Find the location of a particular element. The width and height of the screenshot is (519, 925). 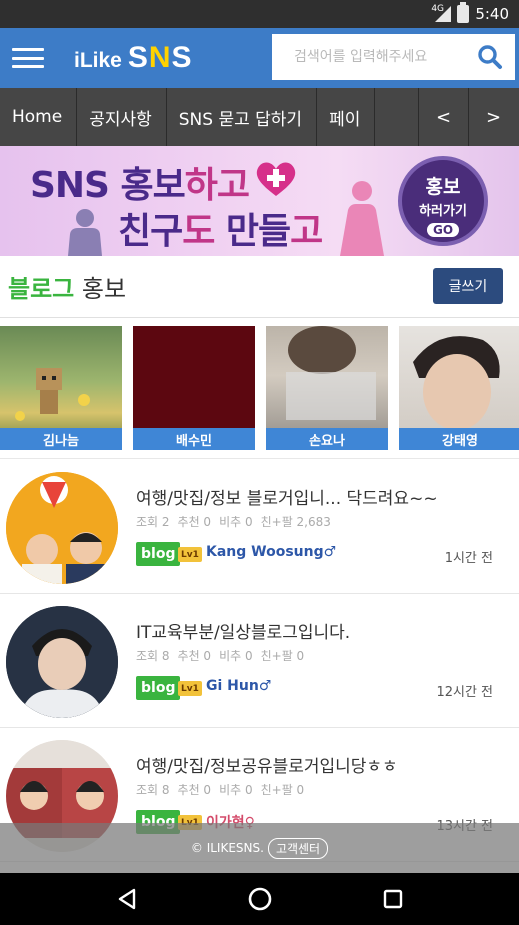

featured-blog-card: 배수민 is located at coordinates (194, 388).